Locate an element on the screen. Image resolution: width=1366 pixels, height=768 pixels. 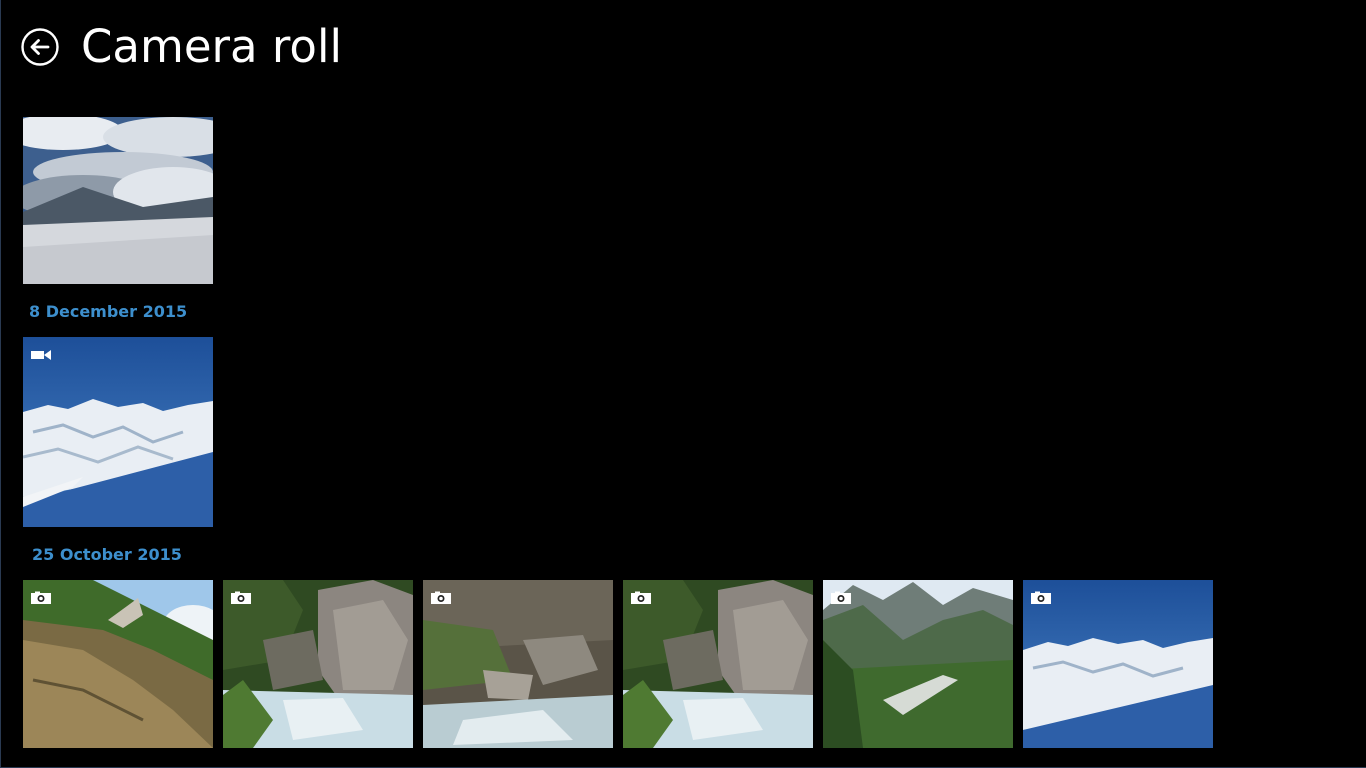
video-thumbnail is located at coordinates (118, 432).